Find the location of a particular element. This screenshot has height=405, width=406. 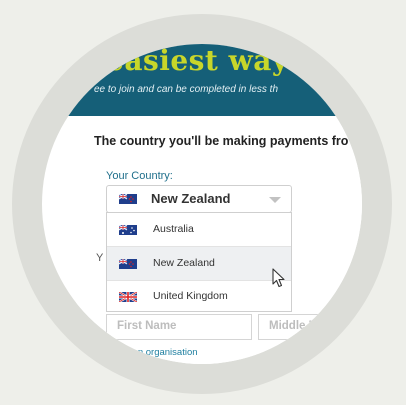

country-option-label: New Zealand is located at coordinates (184, 263).